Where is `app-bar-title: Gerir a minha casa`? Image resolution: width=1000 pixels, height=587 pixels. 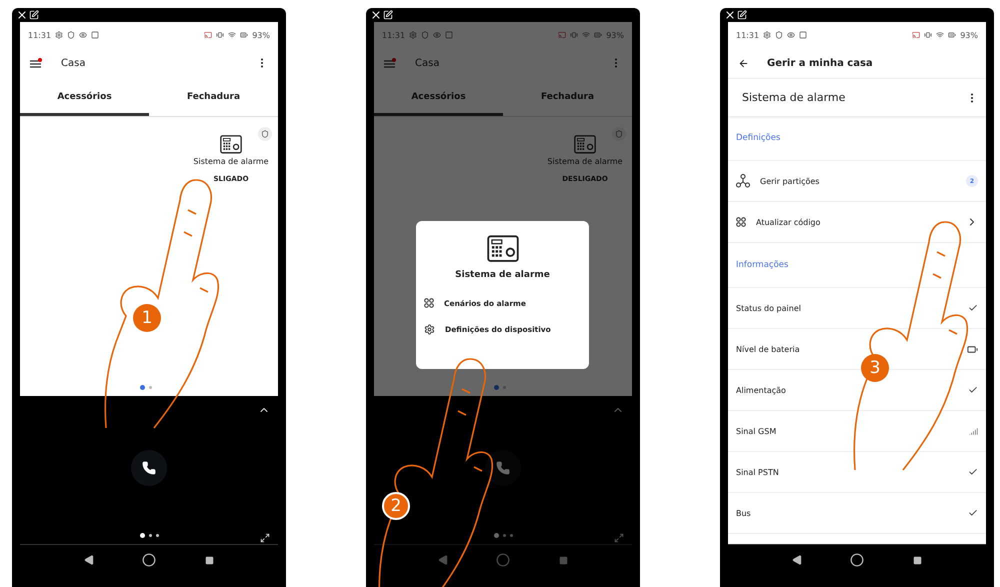 app-bar-title: Gerir a minha casa is located at coordinates (820, 63).